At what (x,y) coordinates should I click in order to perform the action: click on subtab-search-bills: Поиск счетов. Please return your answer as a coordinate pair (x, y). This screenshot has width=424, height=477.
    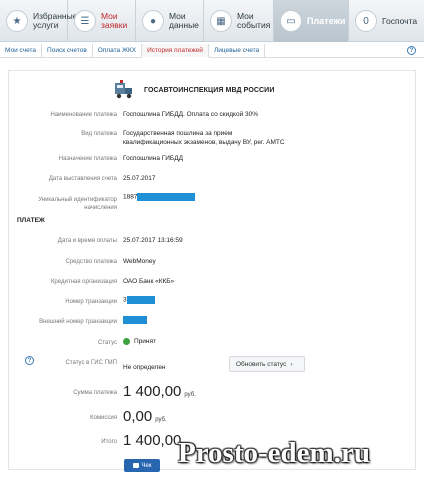
    Looking at the image, I should click on (67, 51).